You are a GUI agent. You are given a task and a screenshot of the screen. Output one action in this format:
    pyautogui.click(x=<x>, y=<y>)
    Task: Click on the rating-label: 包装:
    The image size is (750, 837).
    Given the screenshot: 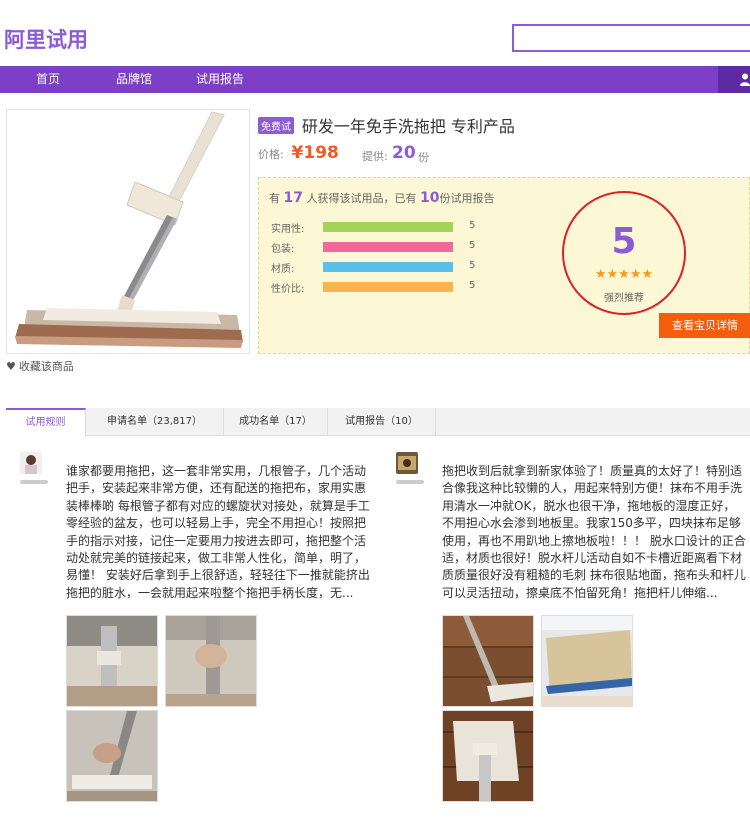 What is the action you would take?
    pyautogui.click(x=283, y=249)
    